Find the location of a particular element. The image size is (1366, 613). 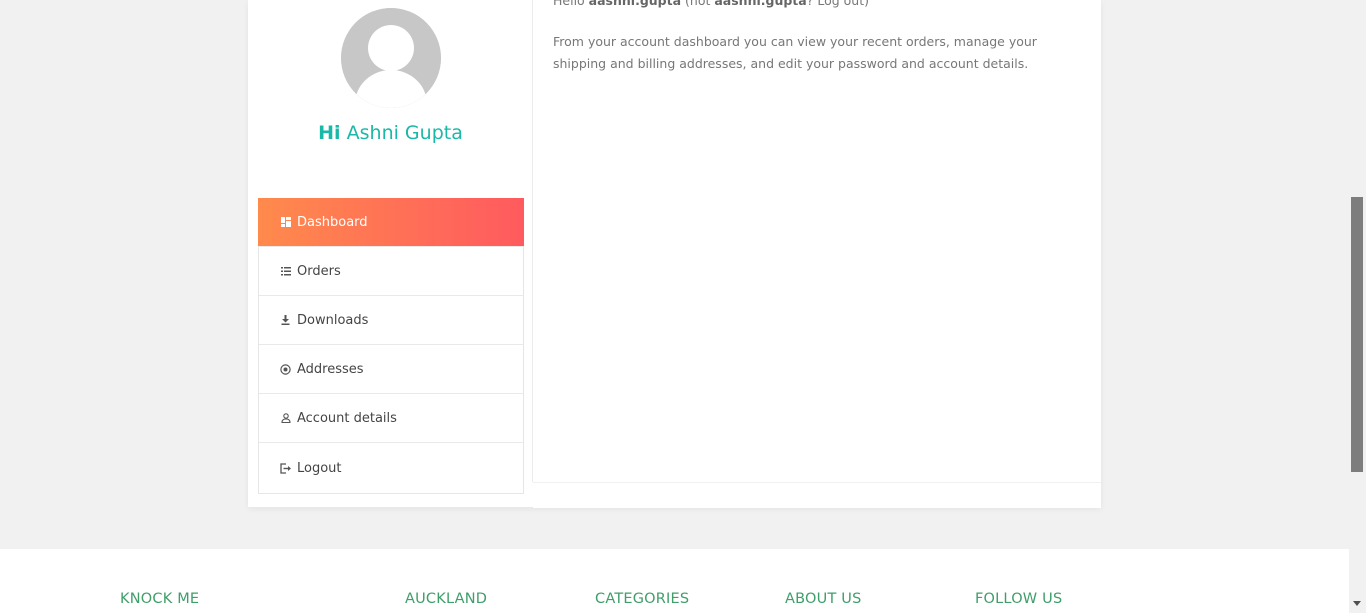

nav-item-label: Account details is located at coordinates (347, 418).